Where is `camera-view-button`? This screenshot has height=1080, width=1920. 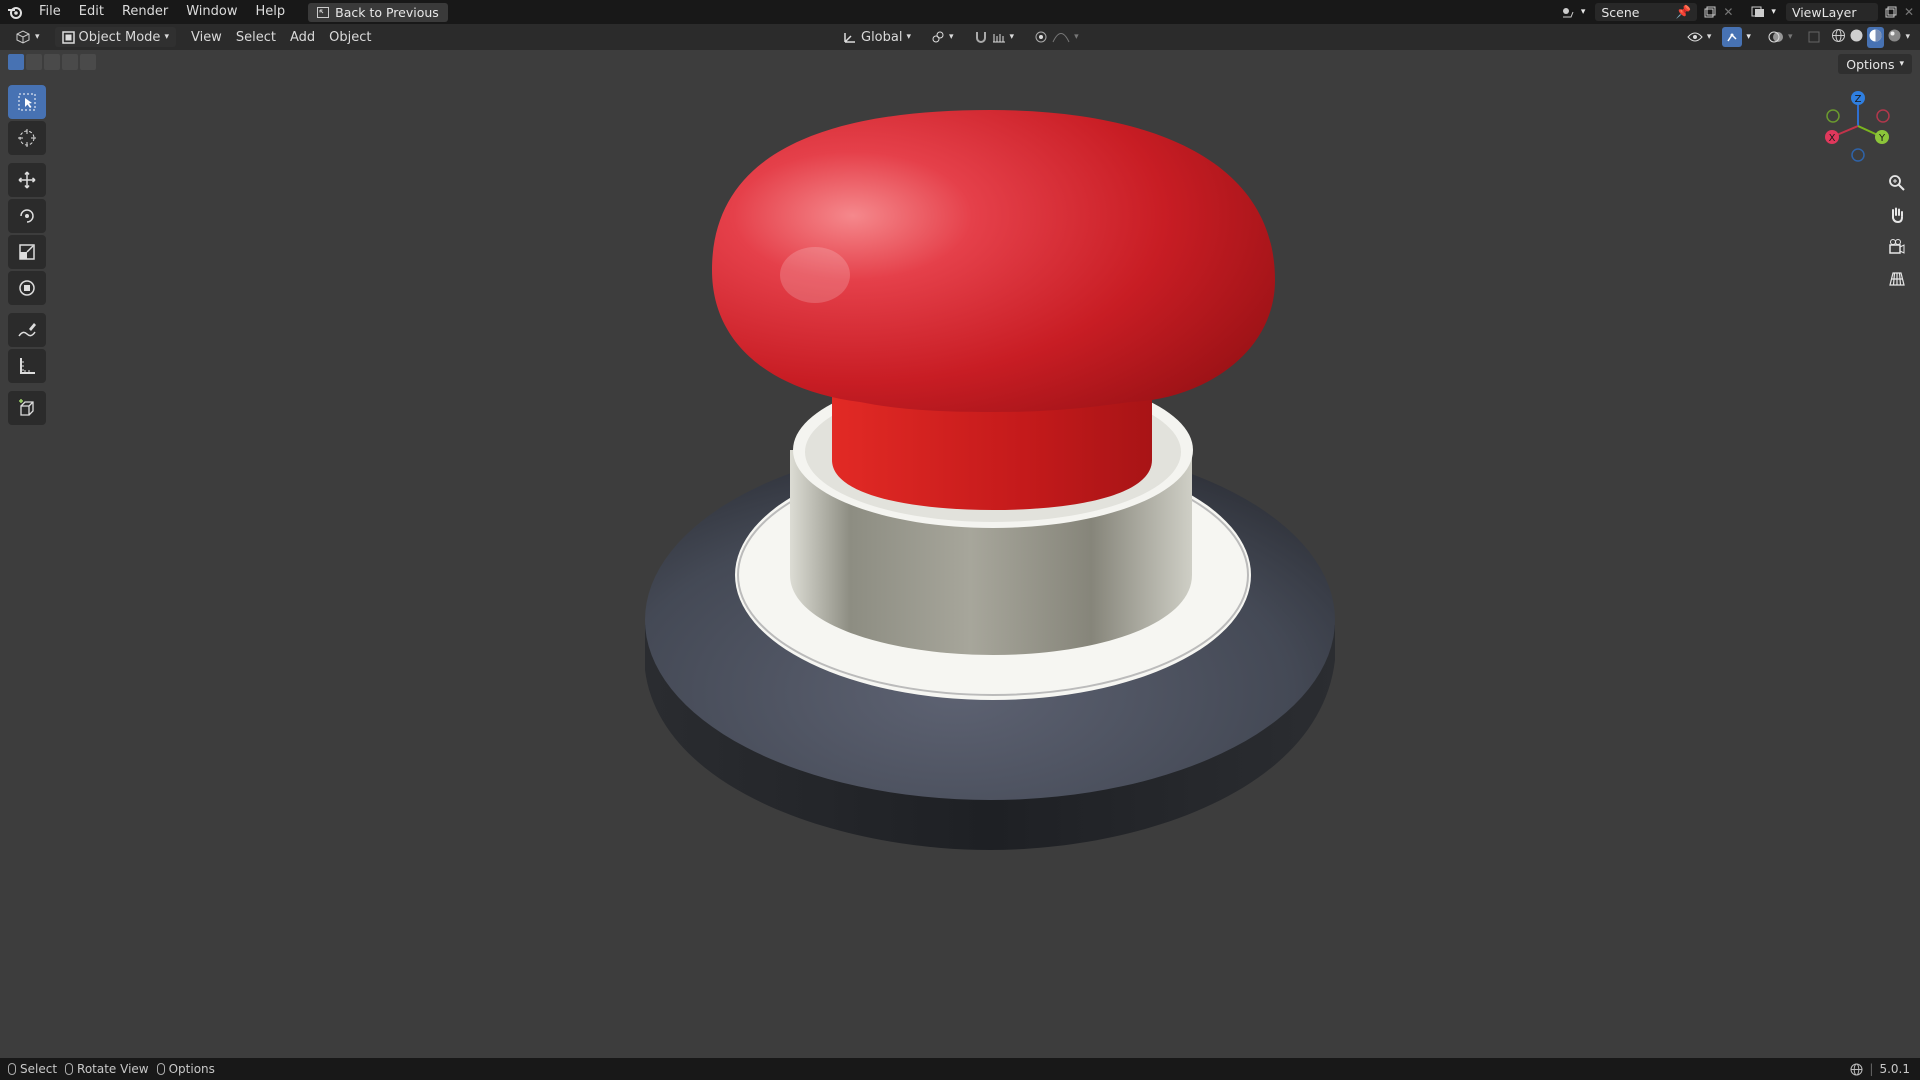 camera-view-button is located at coordinates (1897, 247).